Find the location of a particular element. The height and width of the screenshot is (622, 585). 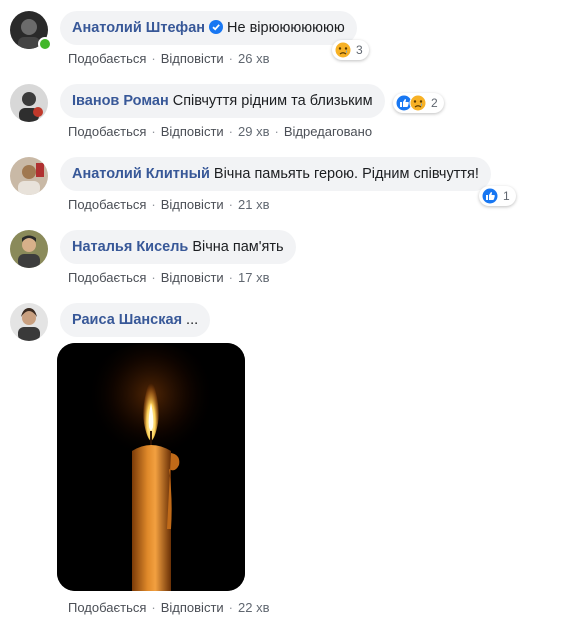

reactions-summary: 1 is located at coordinates (497, 196).